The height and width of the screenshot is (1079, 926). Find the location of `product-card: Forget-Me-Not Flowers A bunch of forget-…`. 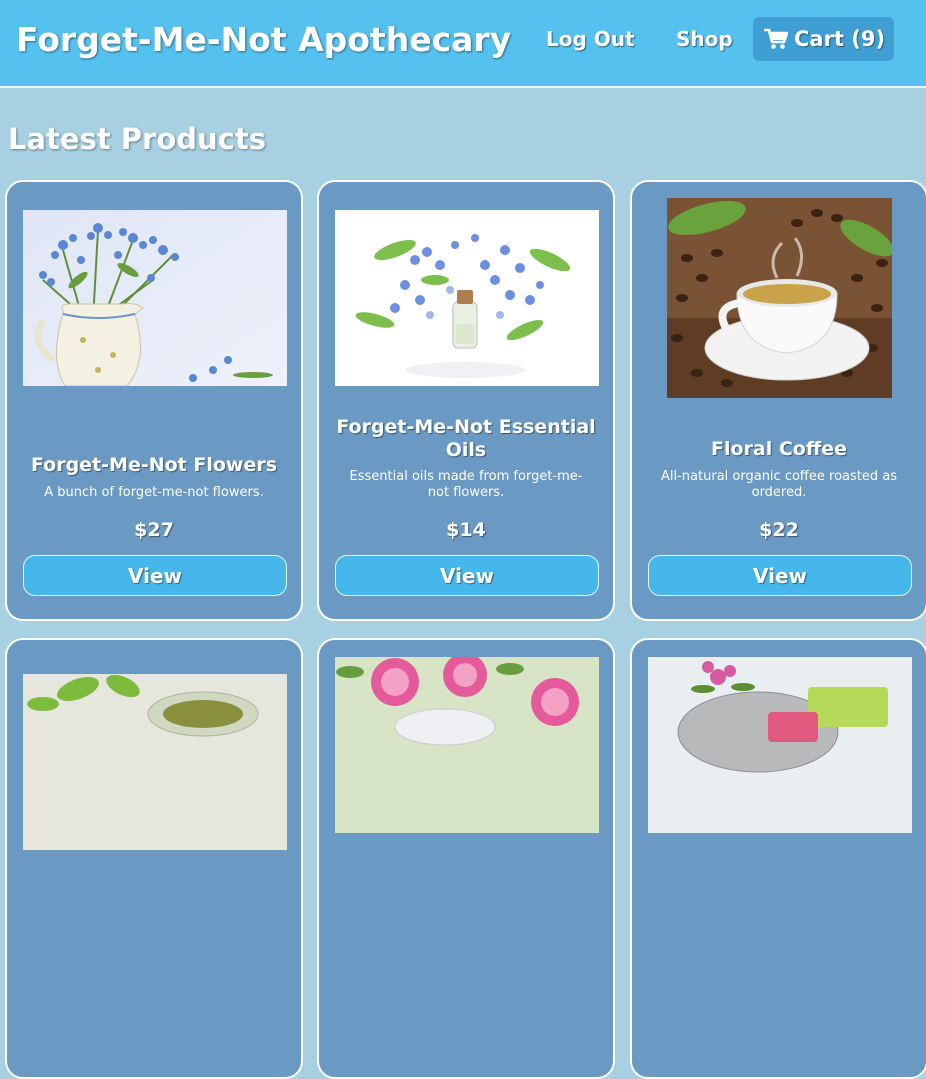

product-card: Forget-Me-Not Flowers A bunch of forget-… is located at coordinates (154, 400).